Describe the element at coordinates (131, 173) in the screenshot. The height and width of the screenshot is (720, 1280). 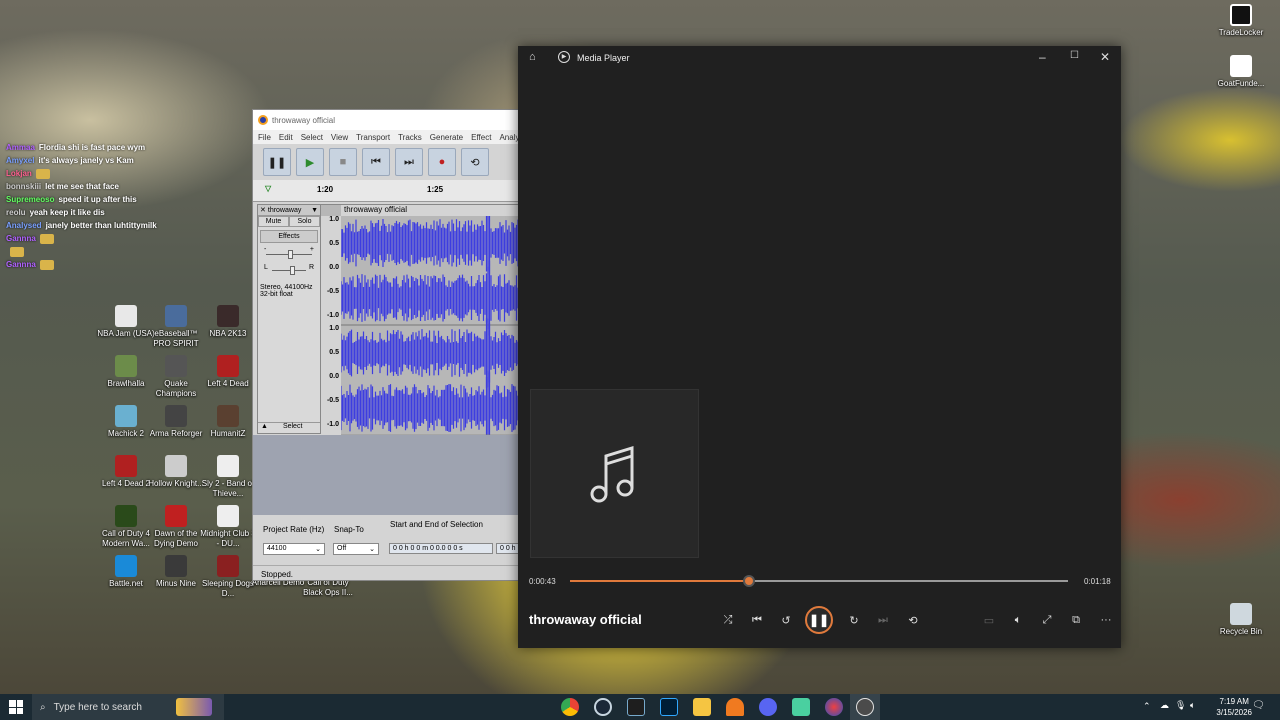
I see `chat-message: Lokjan` at that location.